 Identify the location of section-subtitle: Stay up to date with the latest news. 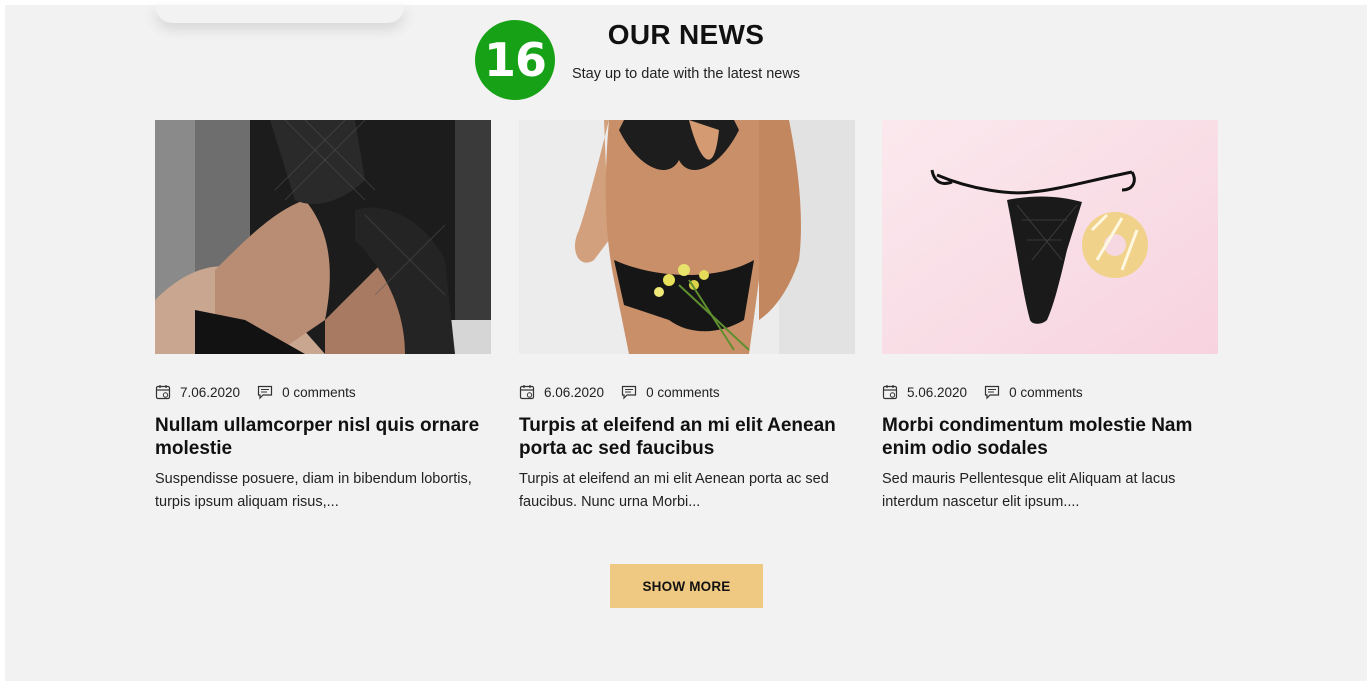
(686, 74).